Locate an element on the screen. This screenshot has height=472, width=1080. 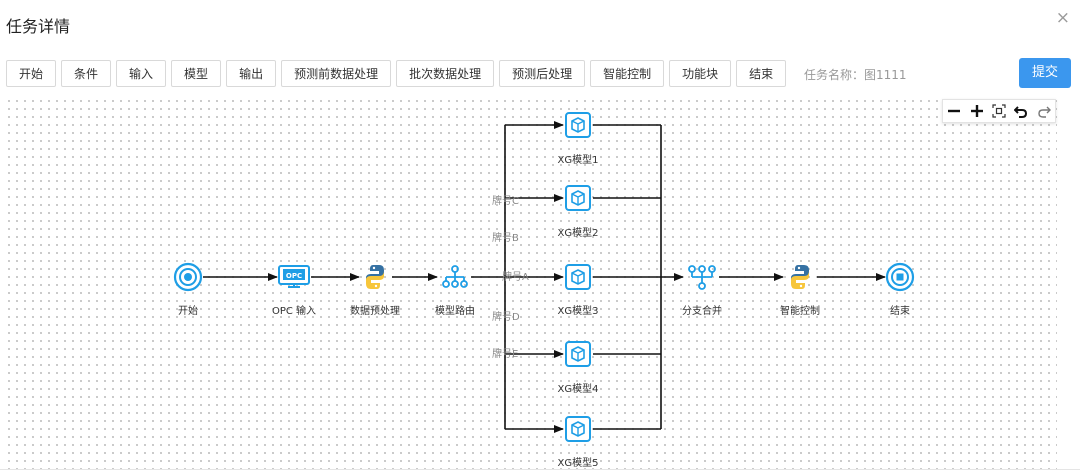
node-router is located at coordinates (455, 276).